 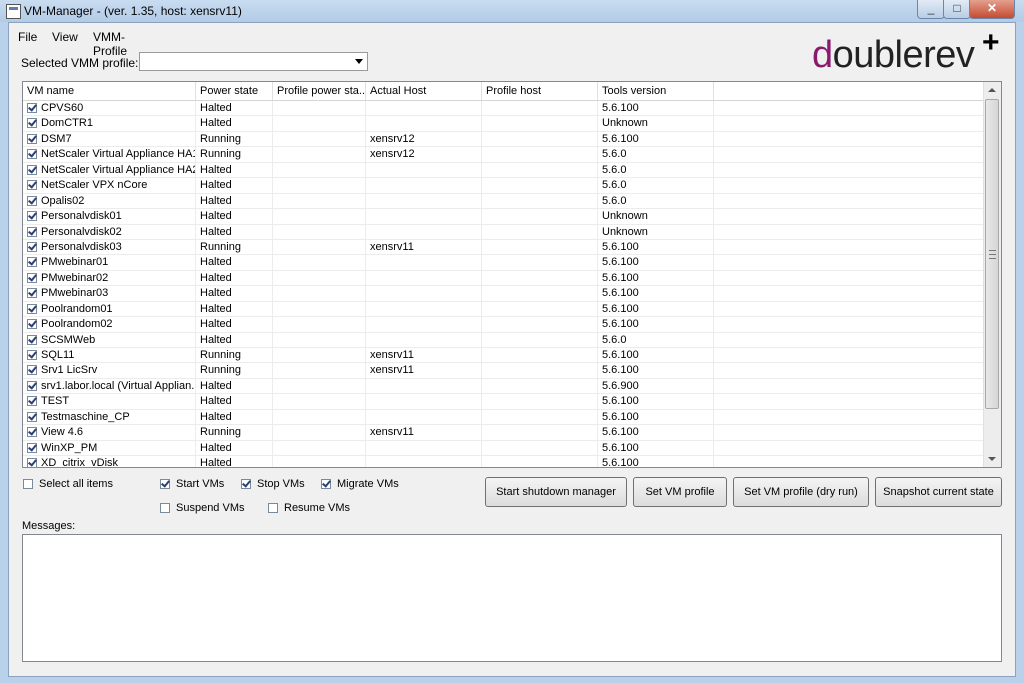 I want to click on vm-name-text: Poolrandom01, so click(x=77, y=308).